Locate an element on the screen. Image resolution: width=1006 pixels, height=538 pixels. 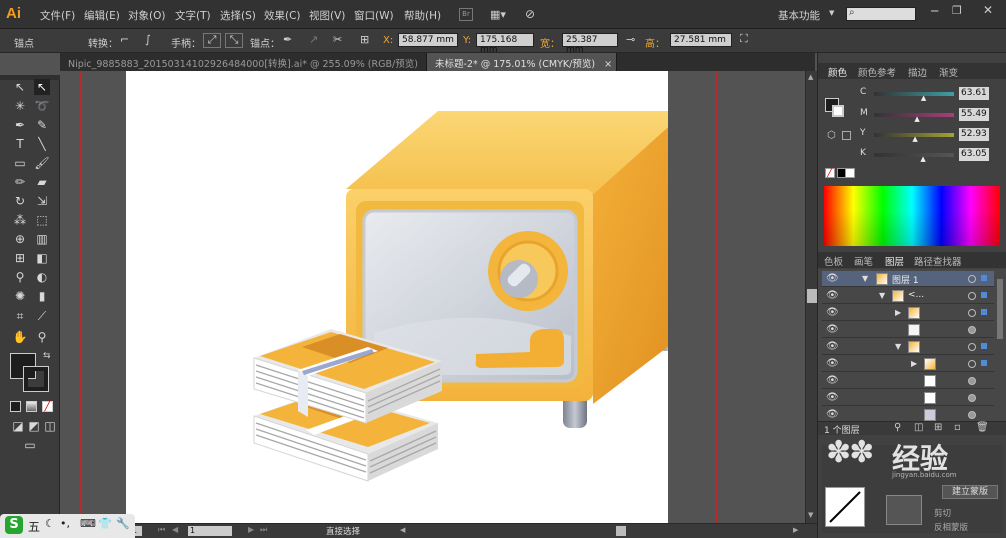
screen-mode-icon: ▭ is located at coordinates (30, 445).